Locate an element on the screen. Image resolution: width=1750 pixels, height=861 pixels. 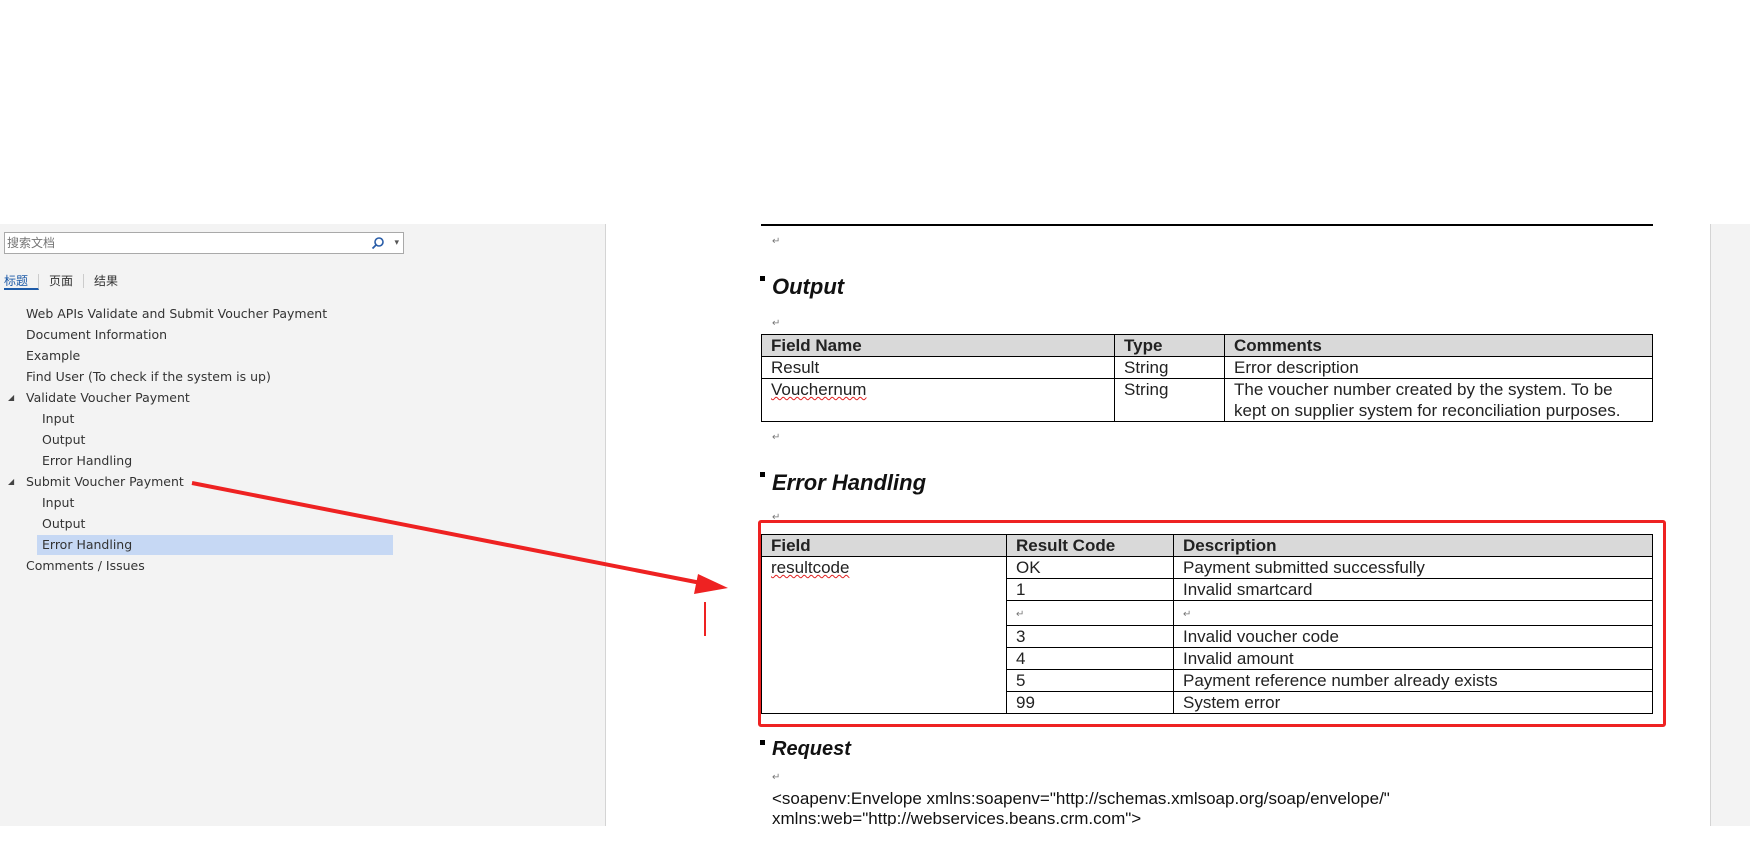
annotation-arrow-icon is located at coordinates (459, 558).